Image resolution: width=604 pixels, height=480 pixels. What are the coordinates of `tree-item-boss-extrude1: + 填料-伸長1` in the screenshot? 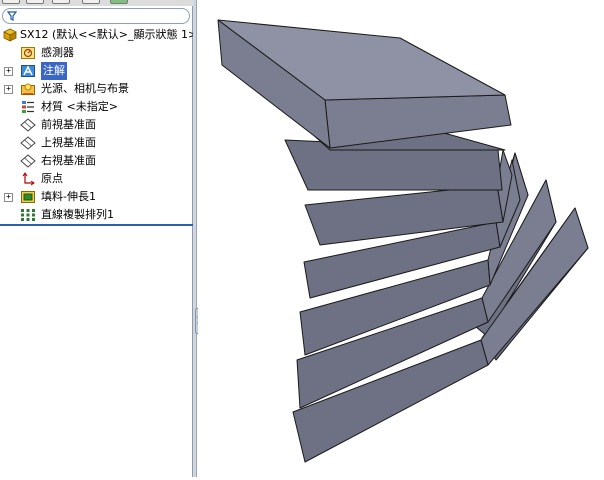 It's located at (96, 197).